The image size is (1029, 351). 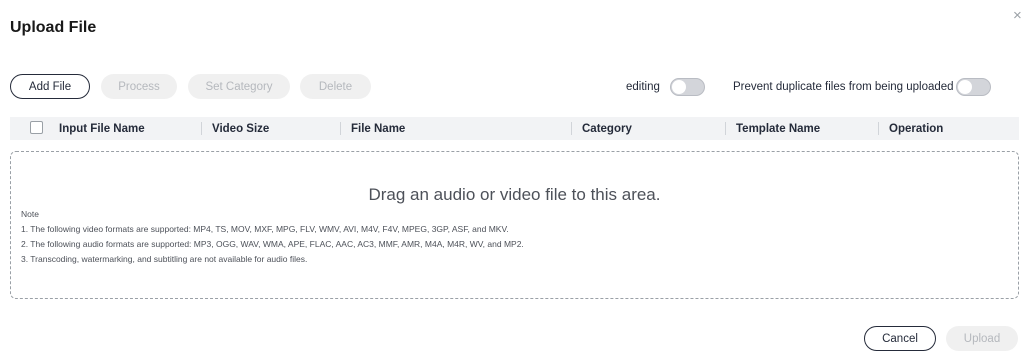 What do you see at coordinates (50, 86) in the screenshot?
I see `add-file-button: Add File` at bounding box center [50, 86].